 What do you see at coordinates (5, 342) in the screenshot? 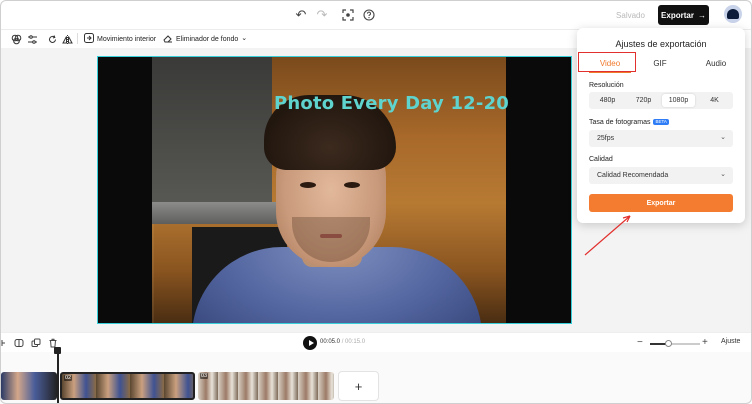
I see `split-icon` at bounding box center [5, 342].